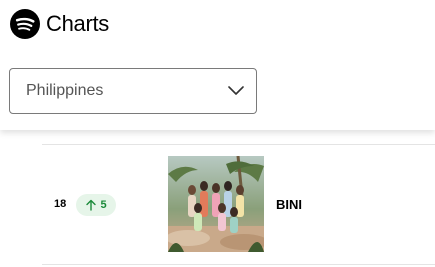  Describe the element at coordinates (60, 204) in the screenshot. I see `rank-number: 18` at that location.